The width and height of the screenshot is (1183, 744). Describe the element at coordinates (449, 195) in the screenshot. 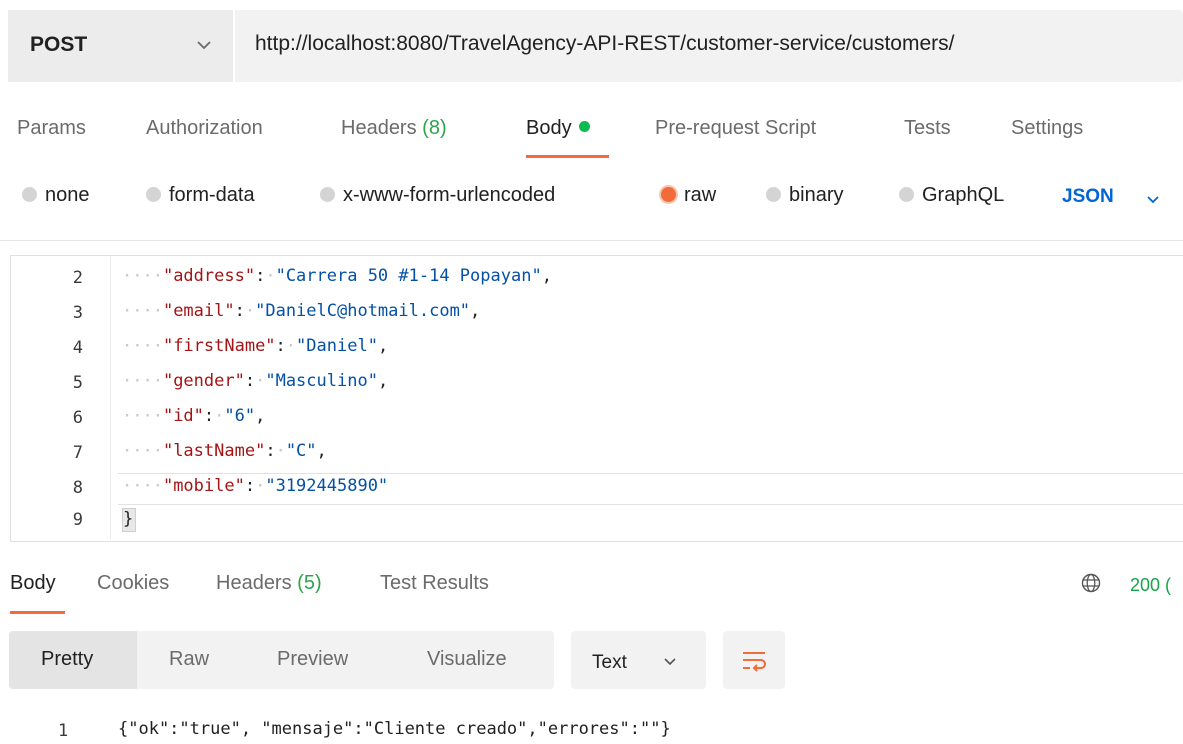

I see `radio-urlencoded-label: x-www-form-urlencoded` at that location.